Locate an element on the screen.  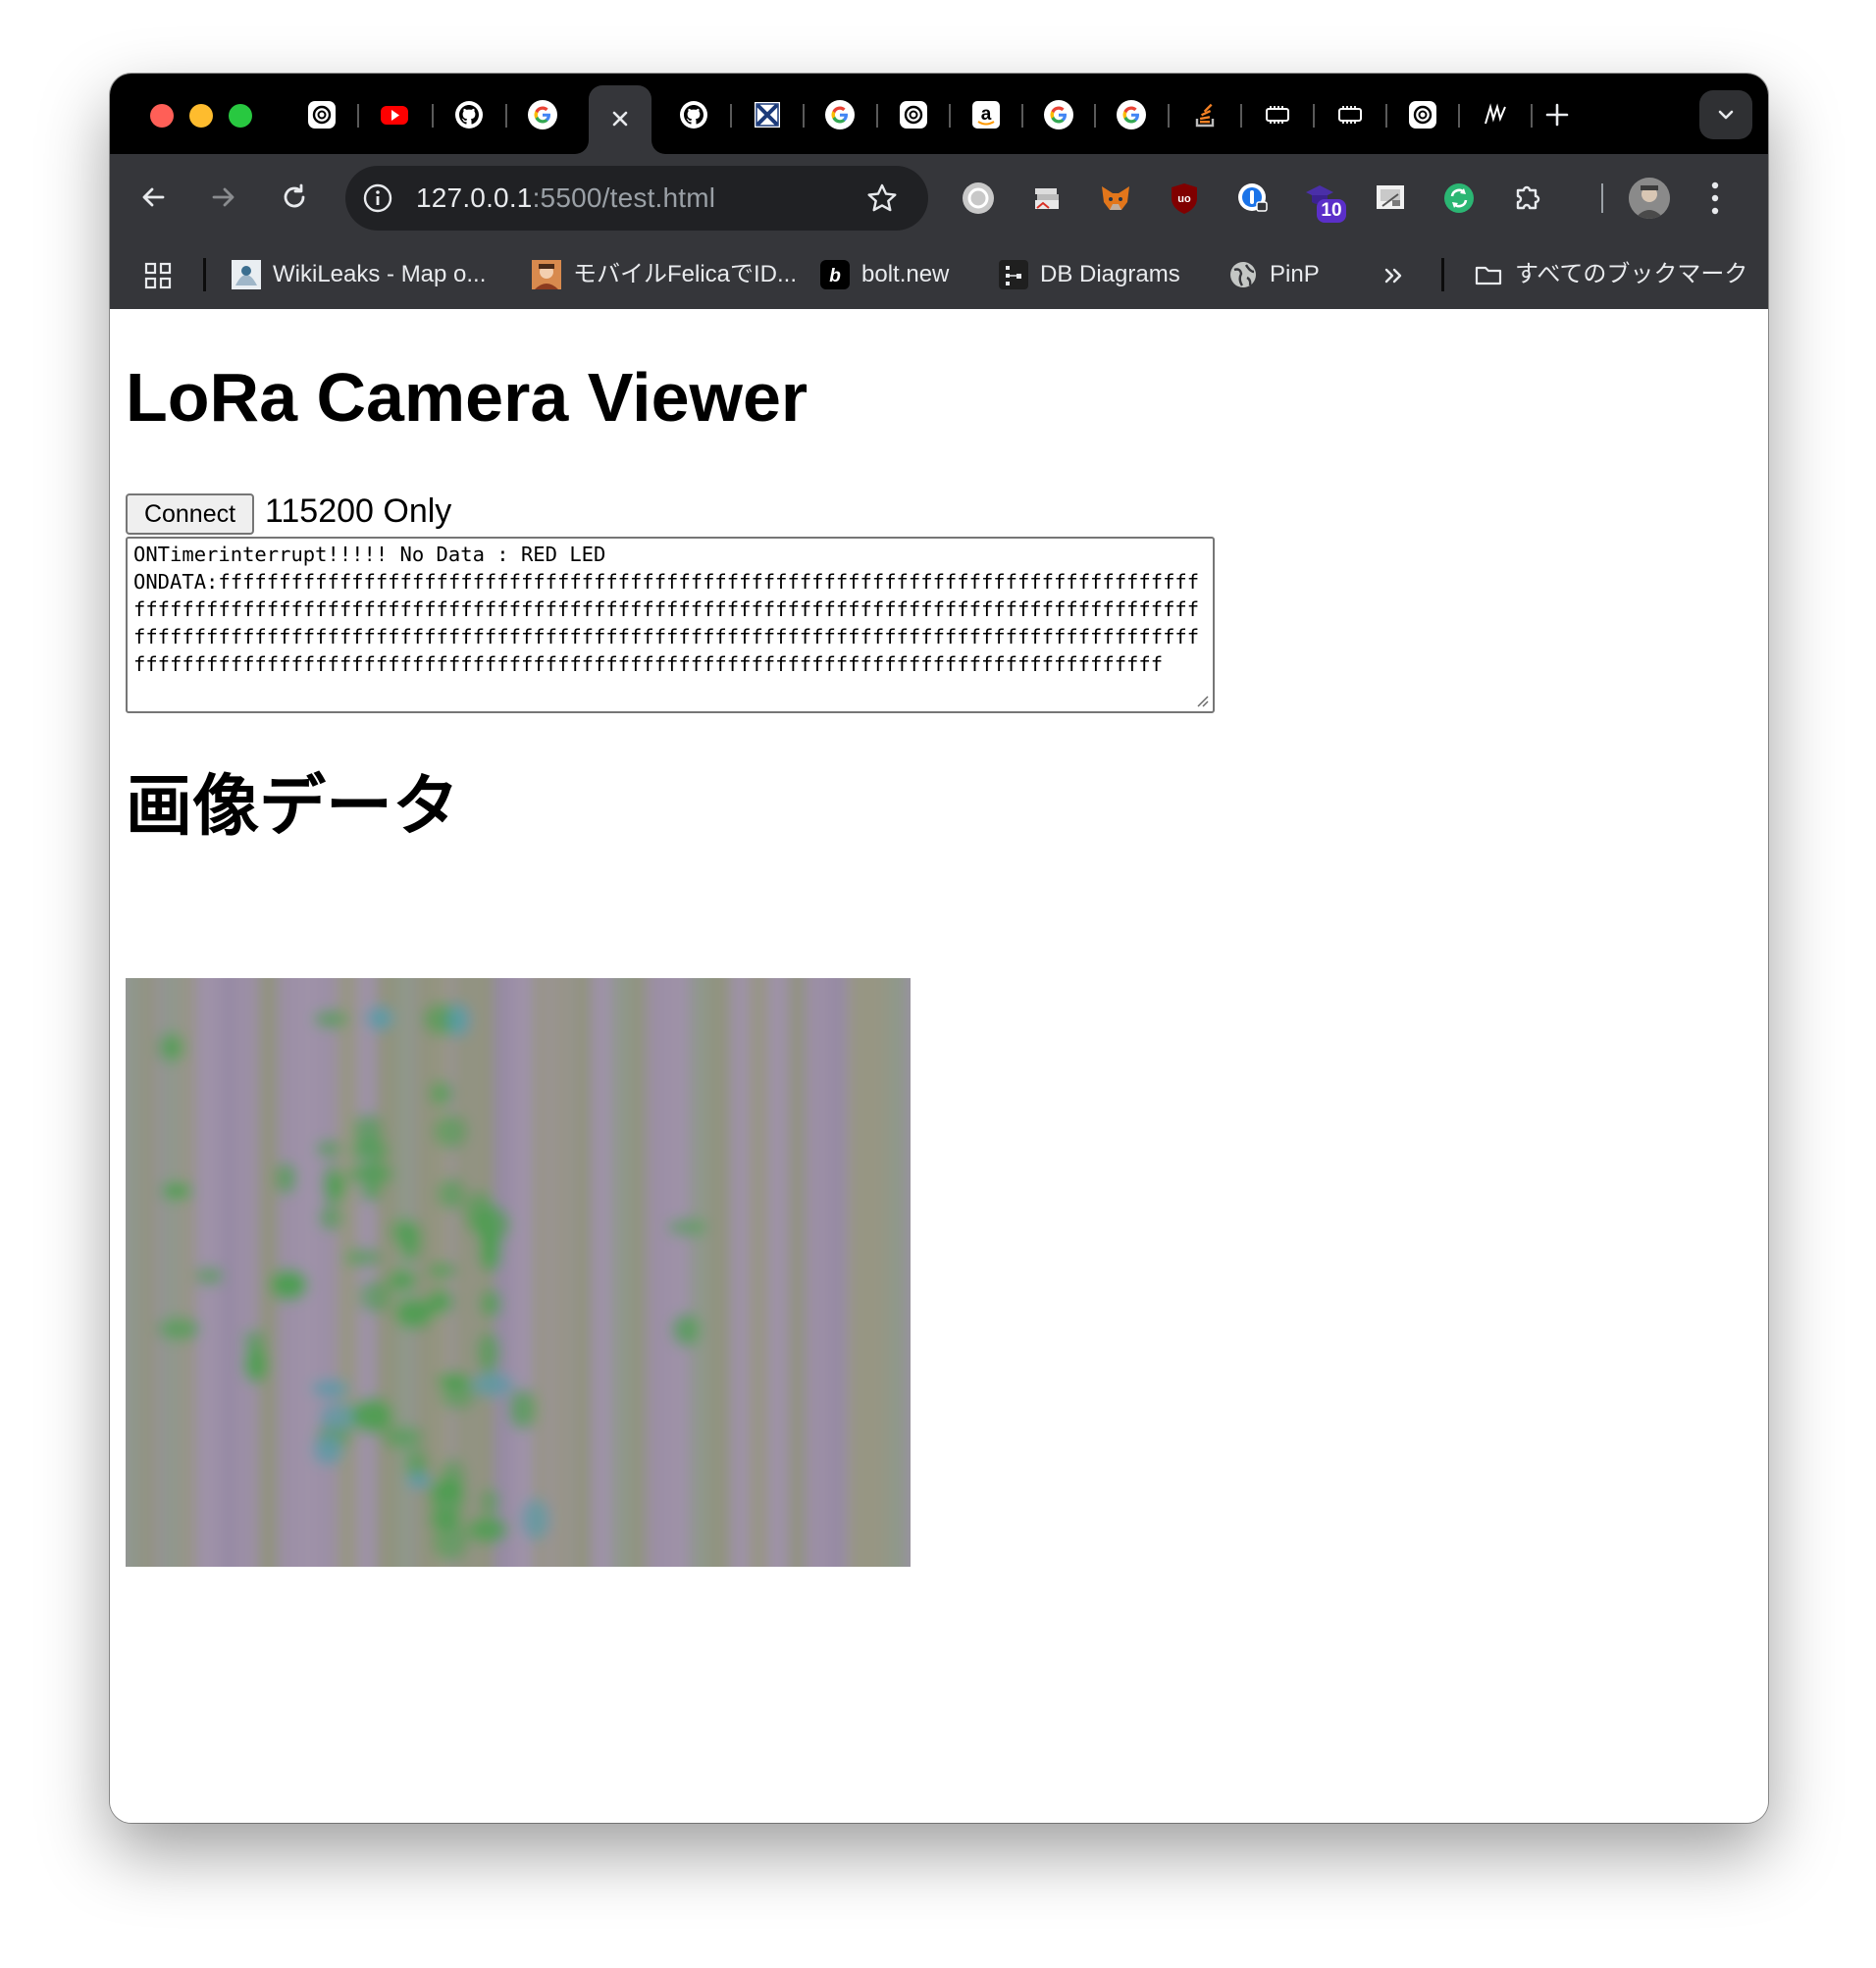
apps-grid-icon is located at coordinates (158, 275).